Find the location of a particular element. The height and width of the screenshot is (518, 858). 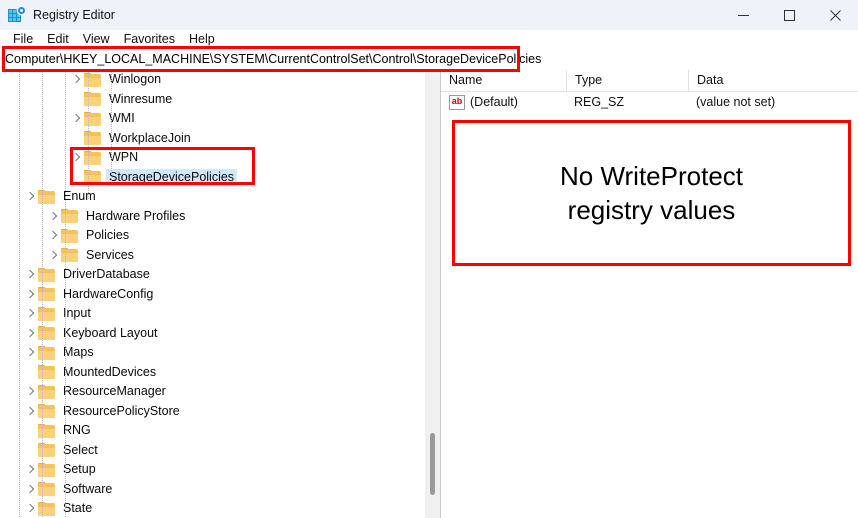

tree-item-hardware-profiles: Hardware Profiles is located at coordinates (212, 217).